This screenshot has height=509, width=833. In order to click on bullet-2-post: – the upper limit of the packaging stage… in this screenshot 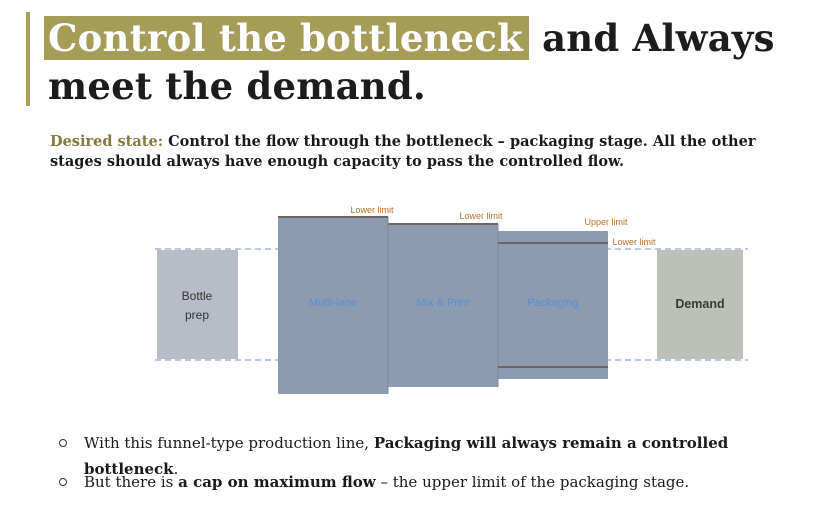, I will do `click(532, 482)`.